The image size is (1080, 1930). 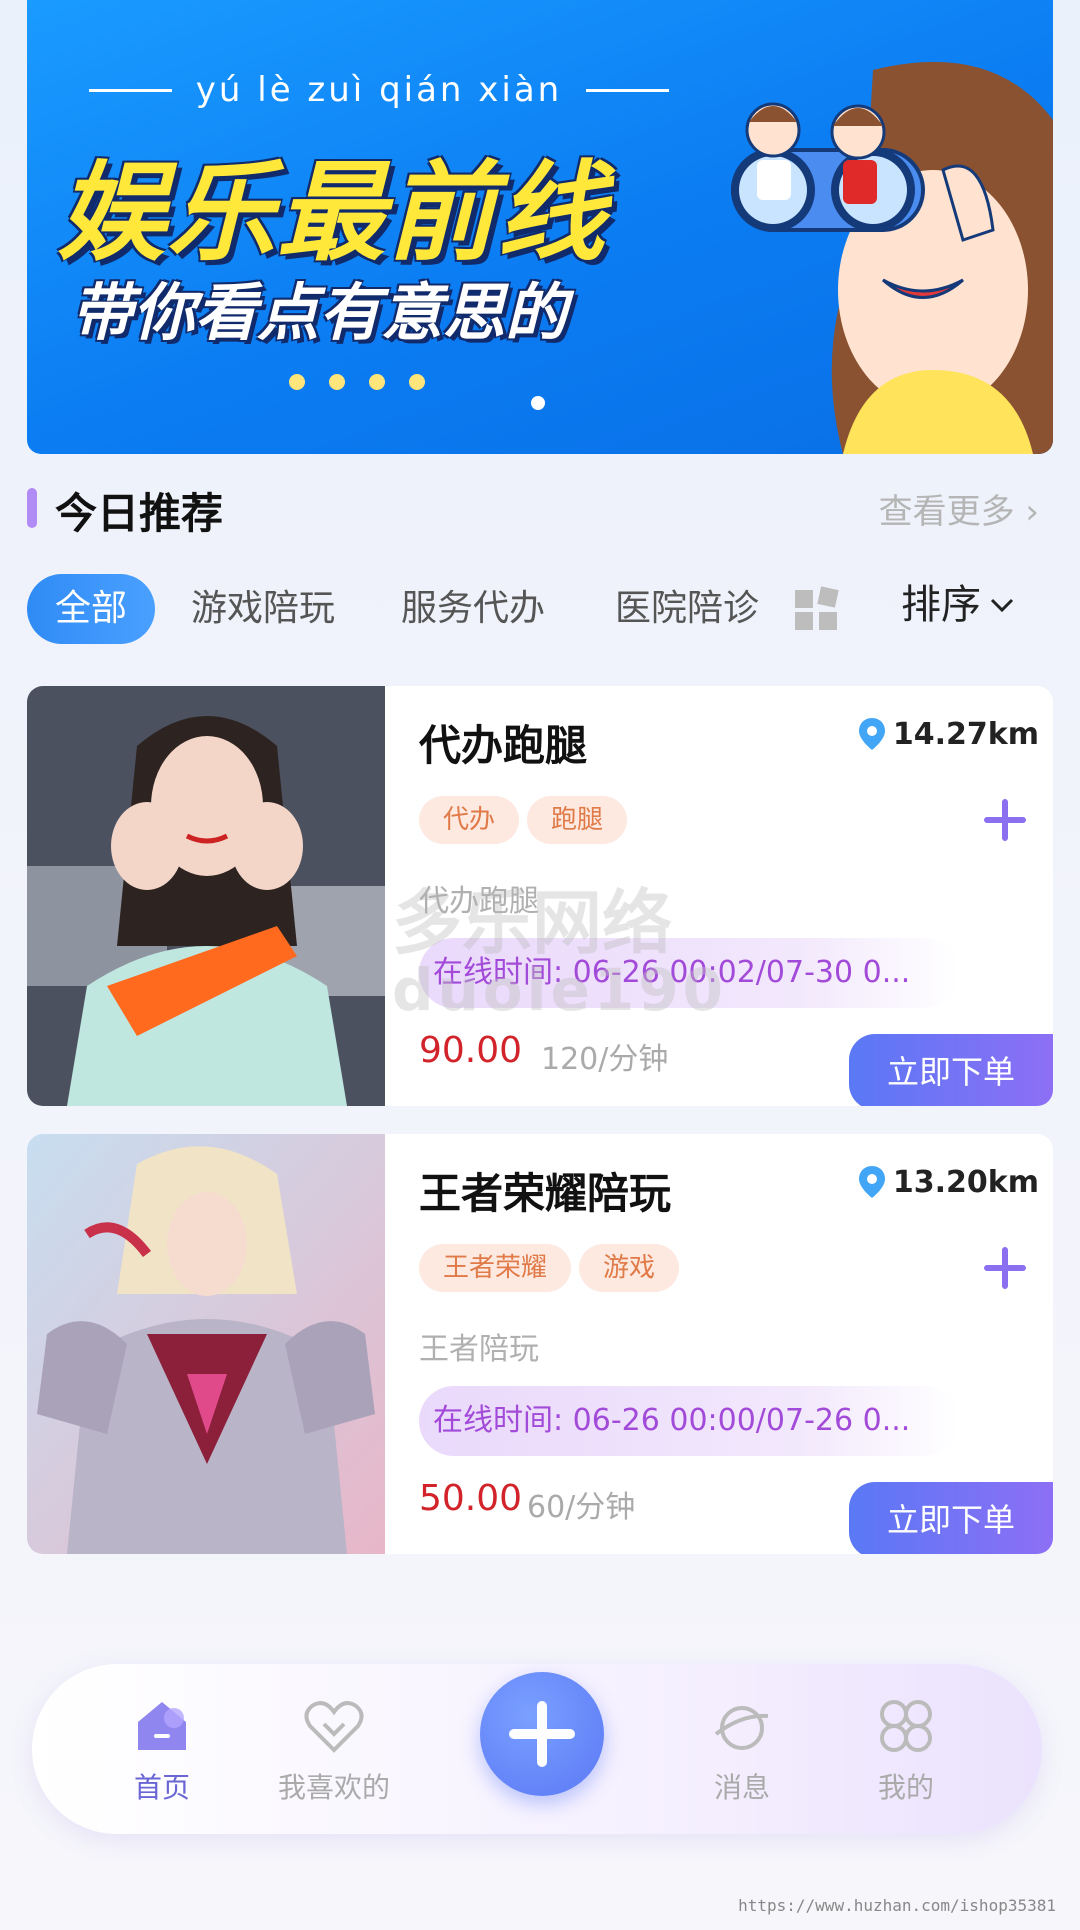 I want to click on section-accent-bar, so click(x=32, y=508).